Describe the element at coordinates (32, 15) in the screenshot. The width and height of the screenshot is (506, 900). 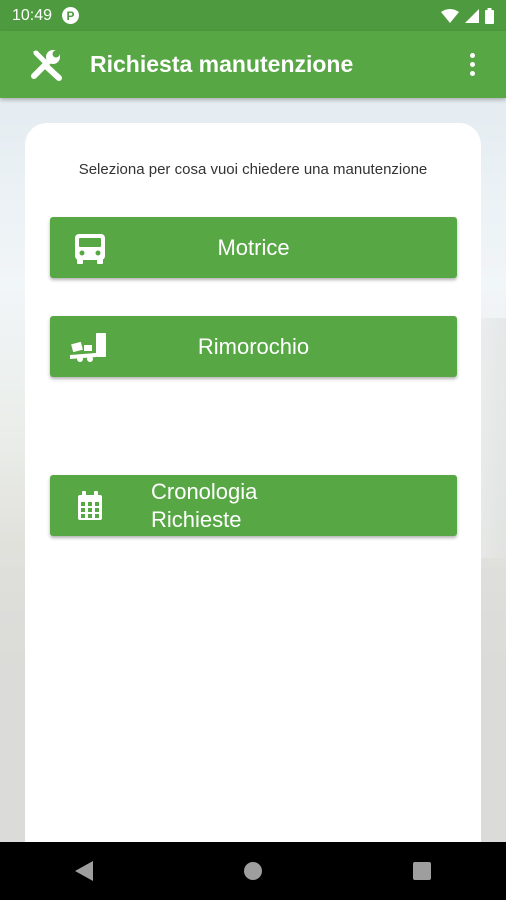
I see `status-time: 10:49` at that location.